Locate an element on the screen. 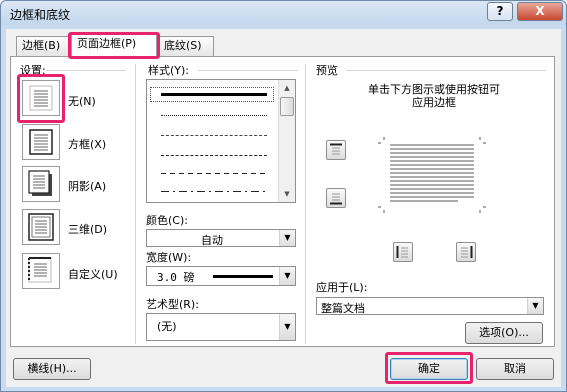 The height and width of the screenshot is (392, 567). cancel-button: 取消 is located at coordinates (515, 369).